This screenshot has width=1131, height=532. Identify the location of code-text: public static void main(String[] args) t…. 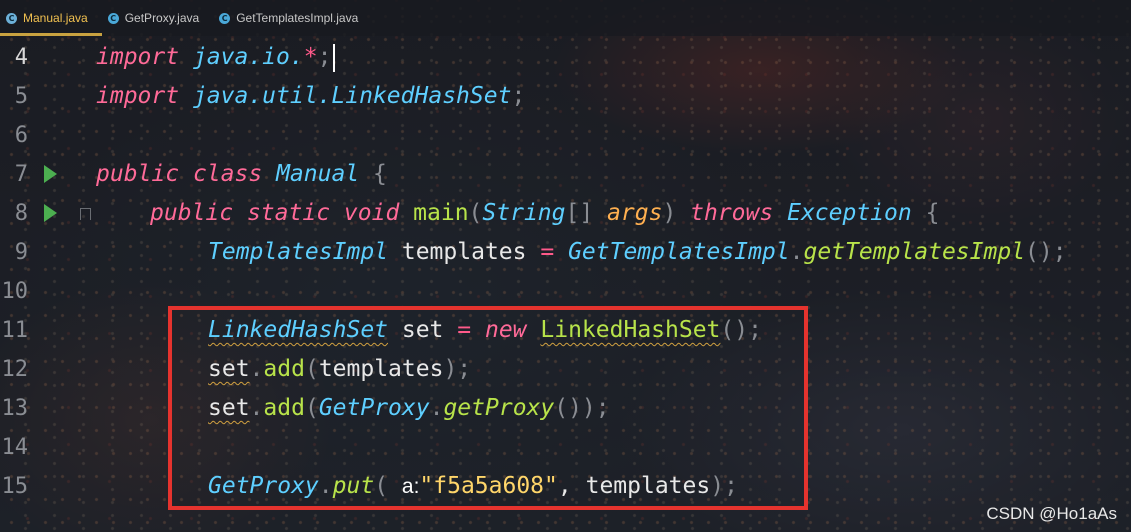
(544, 213).